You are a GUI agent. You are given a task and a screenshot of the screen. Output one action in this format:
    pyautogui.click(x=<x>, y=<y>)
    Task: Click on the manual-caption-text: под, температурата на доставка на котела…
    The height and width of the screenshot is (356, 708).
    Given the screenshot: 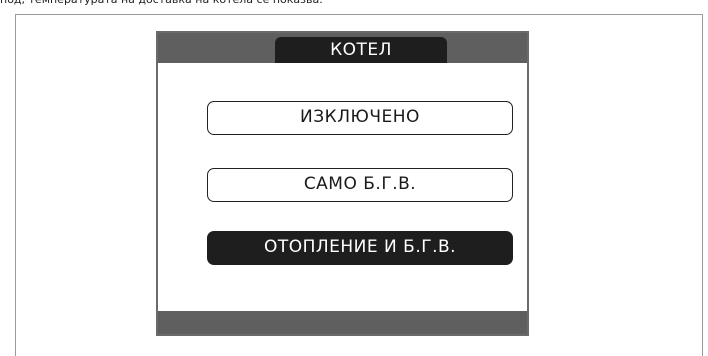 What is the action you would take?
    pyautogui.click(x=354, y=4)
    